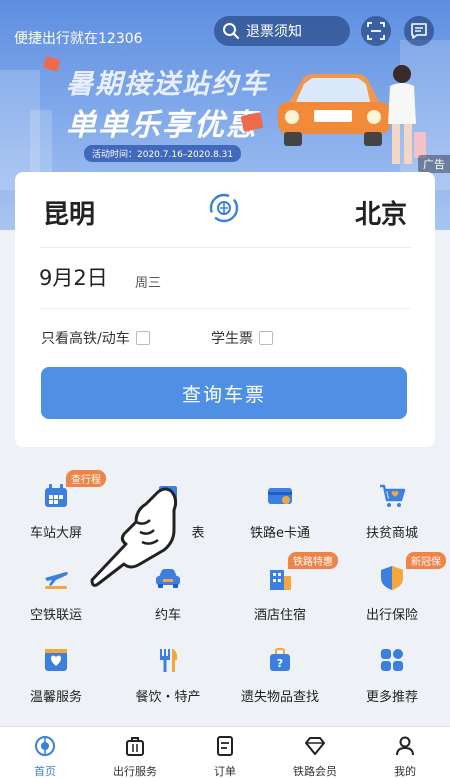 The width and height of the screenshot is (450, 778). I want to click on departure-date: 9月2日, so click(73, 277).